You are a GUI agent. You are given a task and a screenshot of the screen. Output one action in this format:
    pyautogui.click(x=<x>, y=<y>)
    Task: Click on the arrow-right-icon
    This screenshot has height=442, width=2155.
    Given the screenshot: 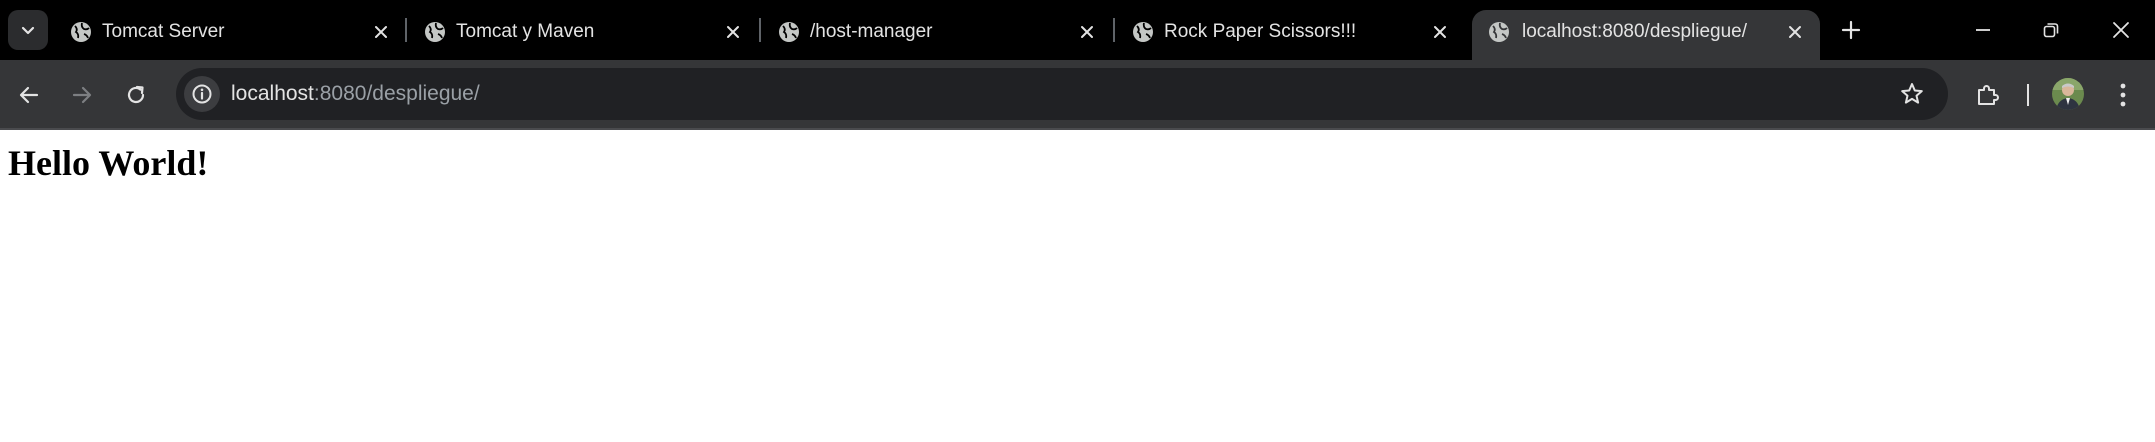 What is the action you would take?
    pyautogui.click(x=82, y=95)
    